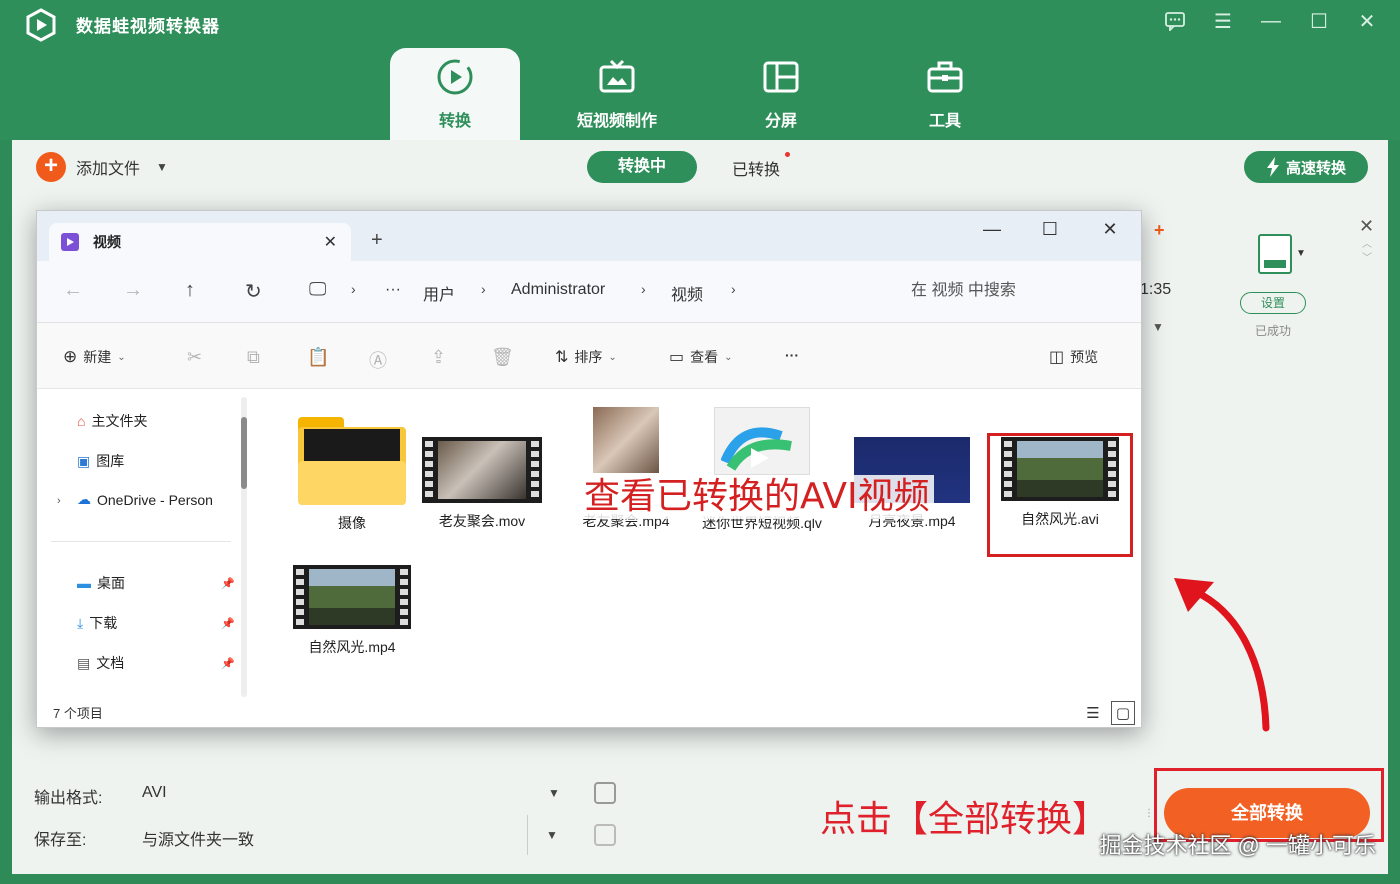  I want to click on feedback-icon, so click(1175, 21).